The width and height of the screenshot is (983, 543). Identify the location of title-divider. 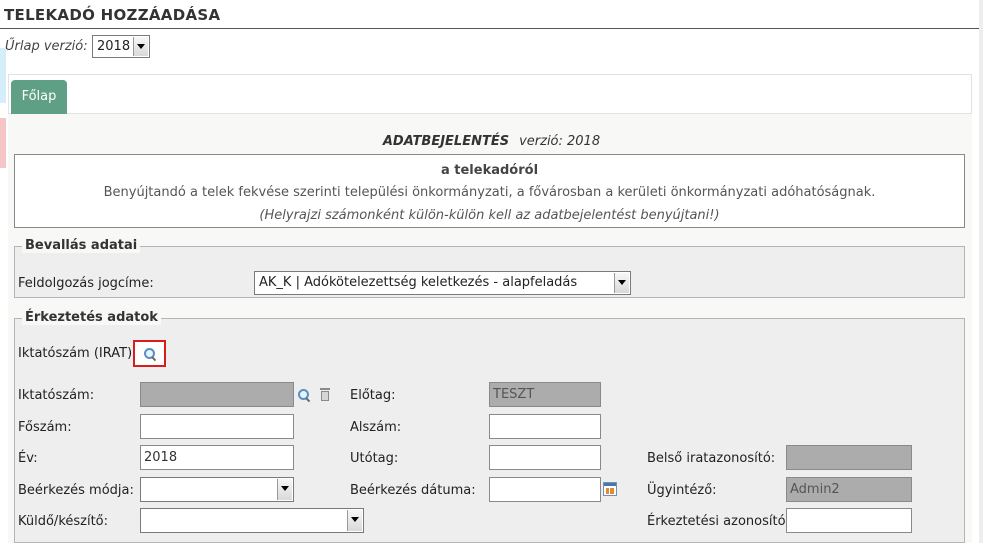
(490, 28).